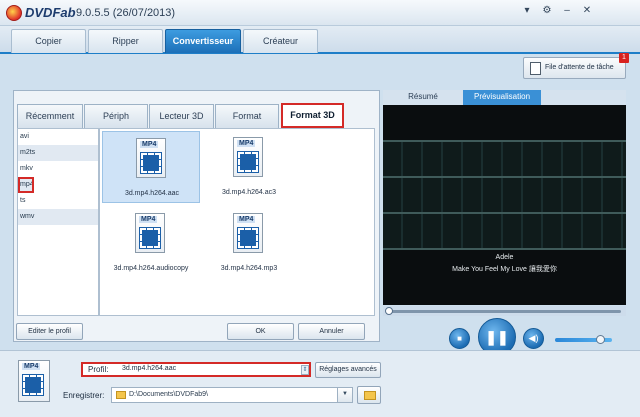  I want to click on save-path-value: D:\Documents\DVDFab9\, so click(168, 394).